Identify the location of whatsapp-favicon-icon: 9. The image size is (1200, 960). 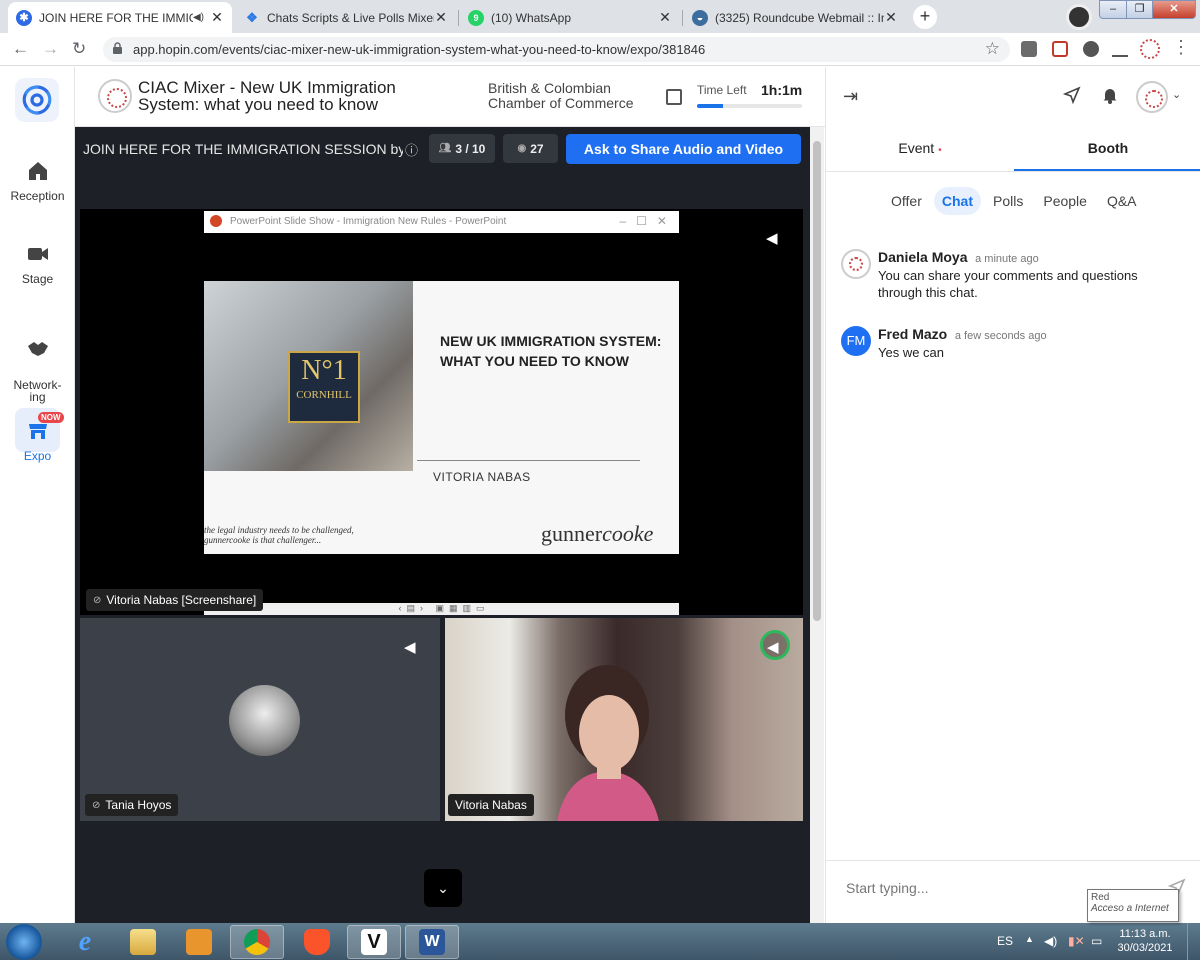
(476, 17).